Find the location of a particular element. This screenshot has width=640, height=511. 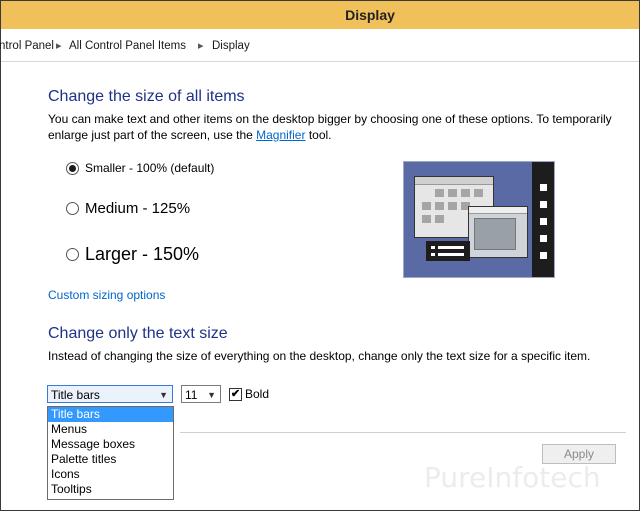

item-select: Title bars ▼ is located at coordinates (110, 394).